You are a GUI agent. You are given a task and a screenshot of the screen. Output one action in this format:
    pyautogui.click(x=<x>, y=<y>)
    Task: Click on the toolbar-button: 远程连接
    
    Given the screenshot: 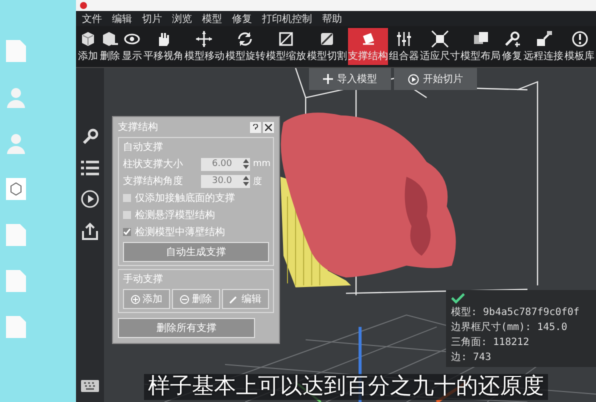 What is the action you would take?
    pyautogui.click(x=543, y=46)
    